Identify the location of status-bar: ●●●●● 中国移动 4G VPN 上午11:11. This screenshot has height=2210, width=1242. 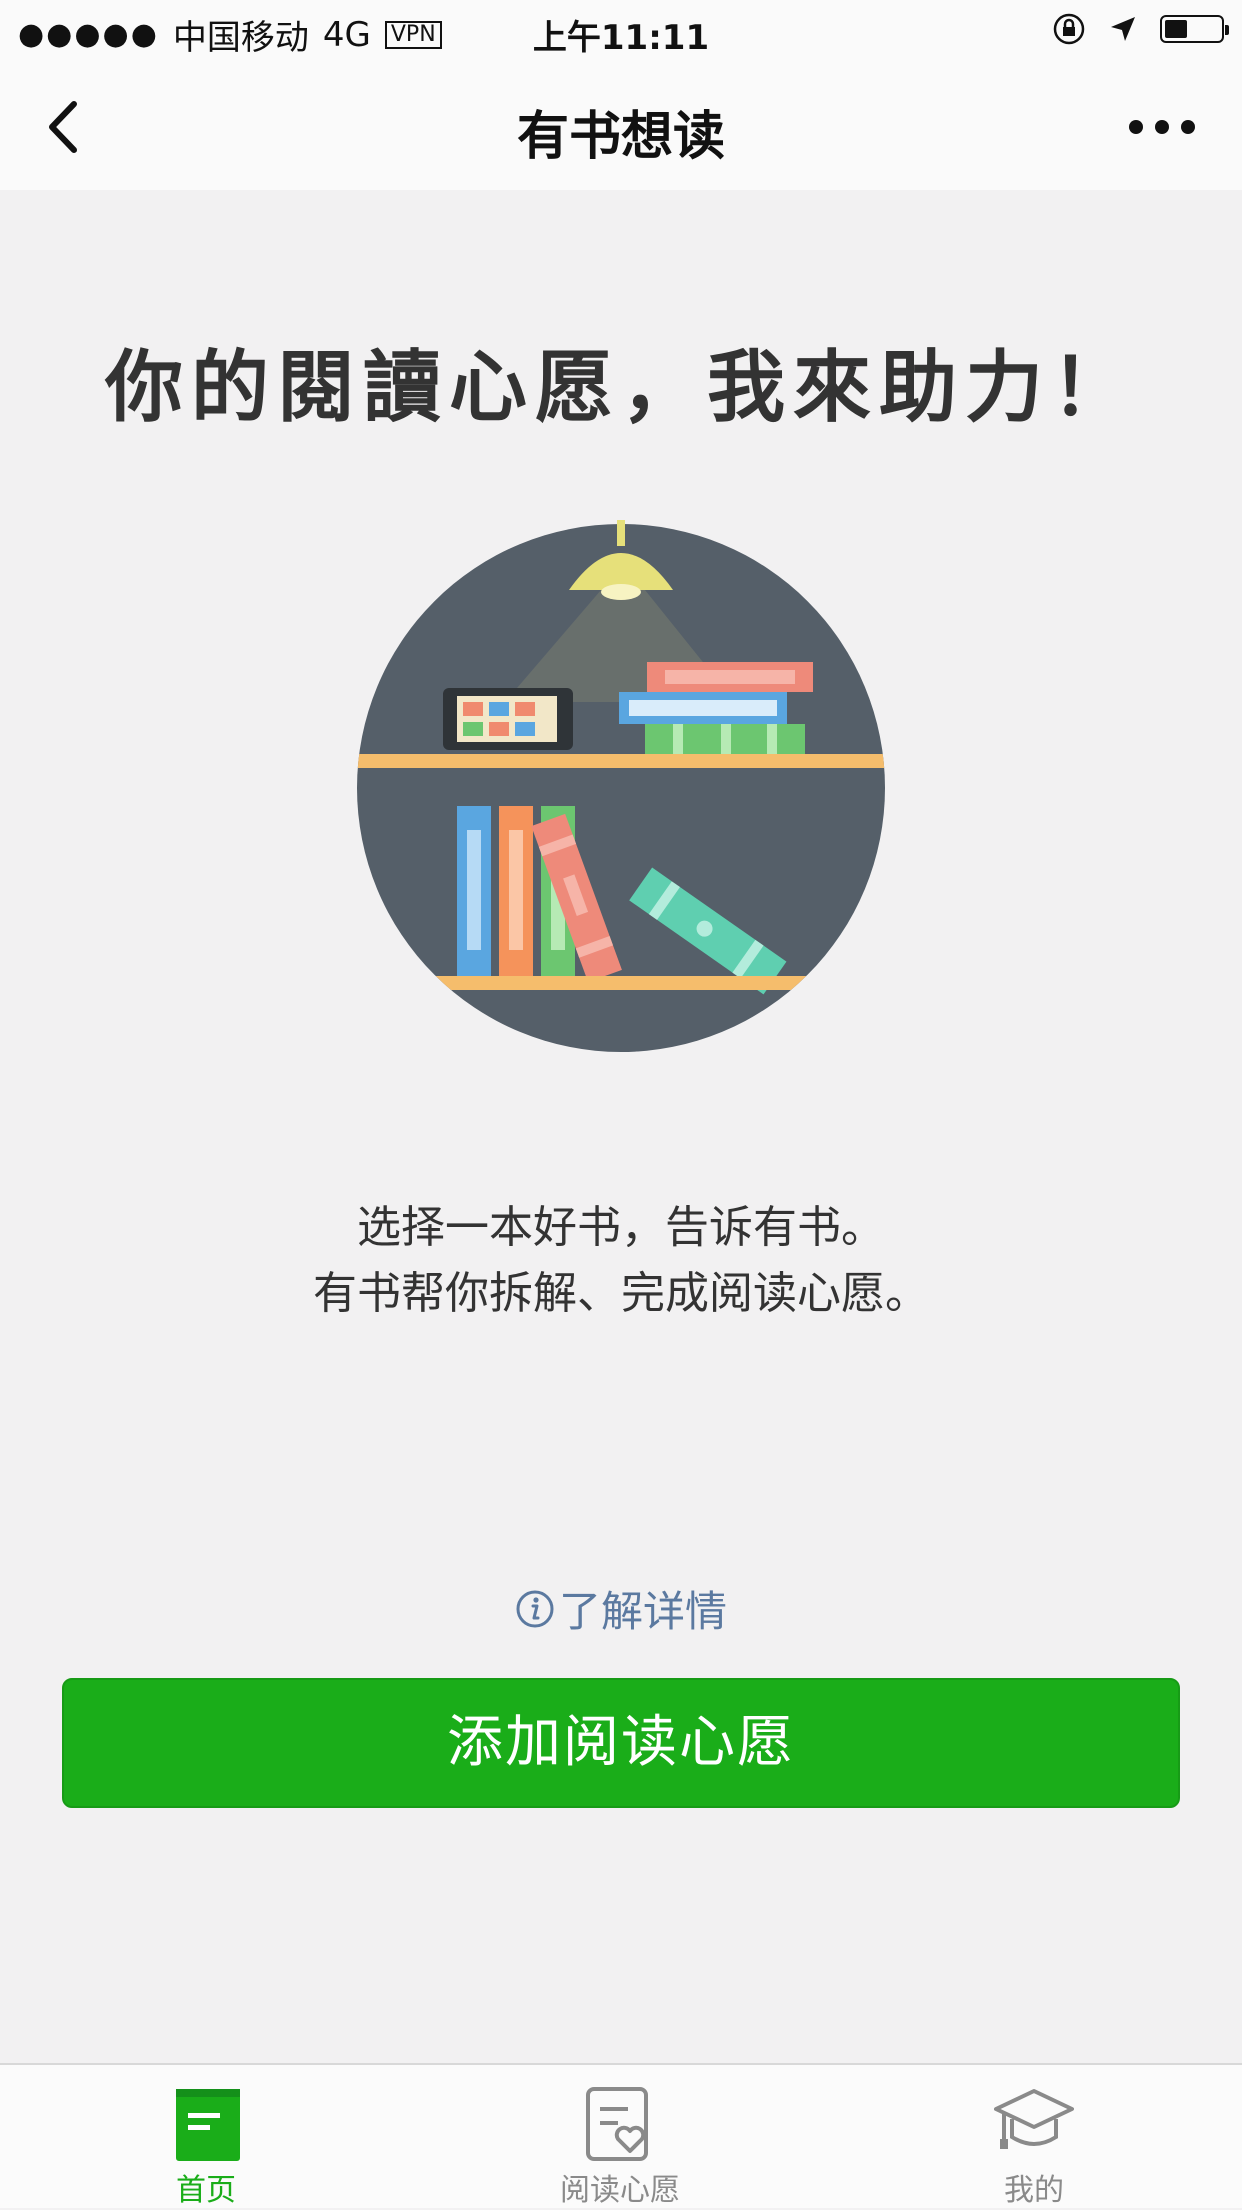
(621, 31).